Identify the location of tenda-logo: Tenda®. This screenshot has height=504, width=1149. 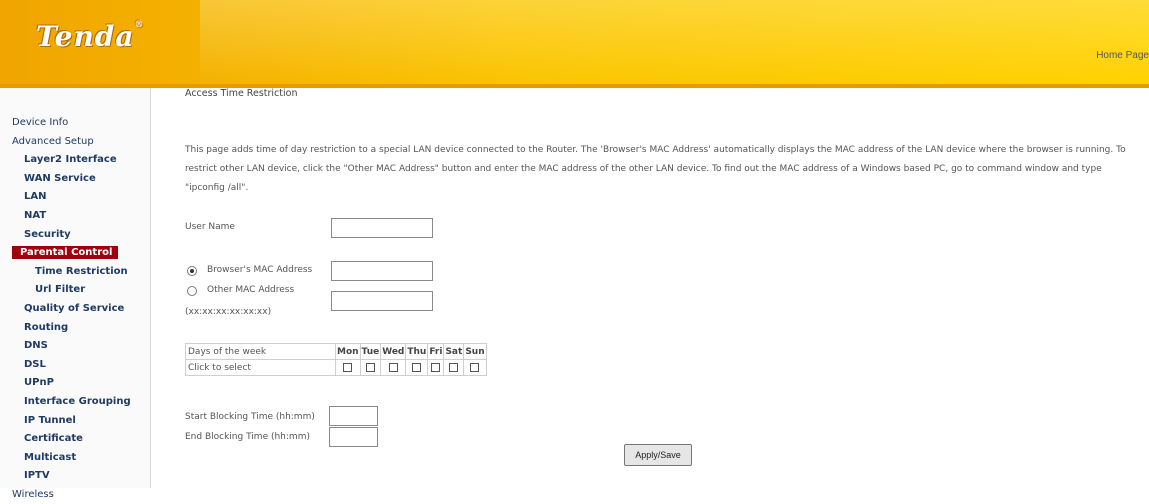
(90, 36).